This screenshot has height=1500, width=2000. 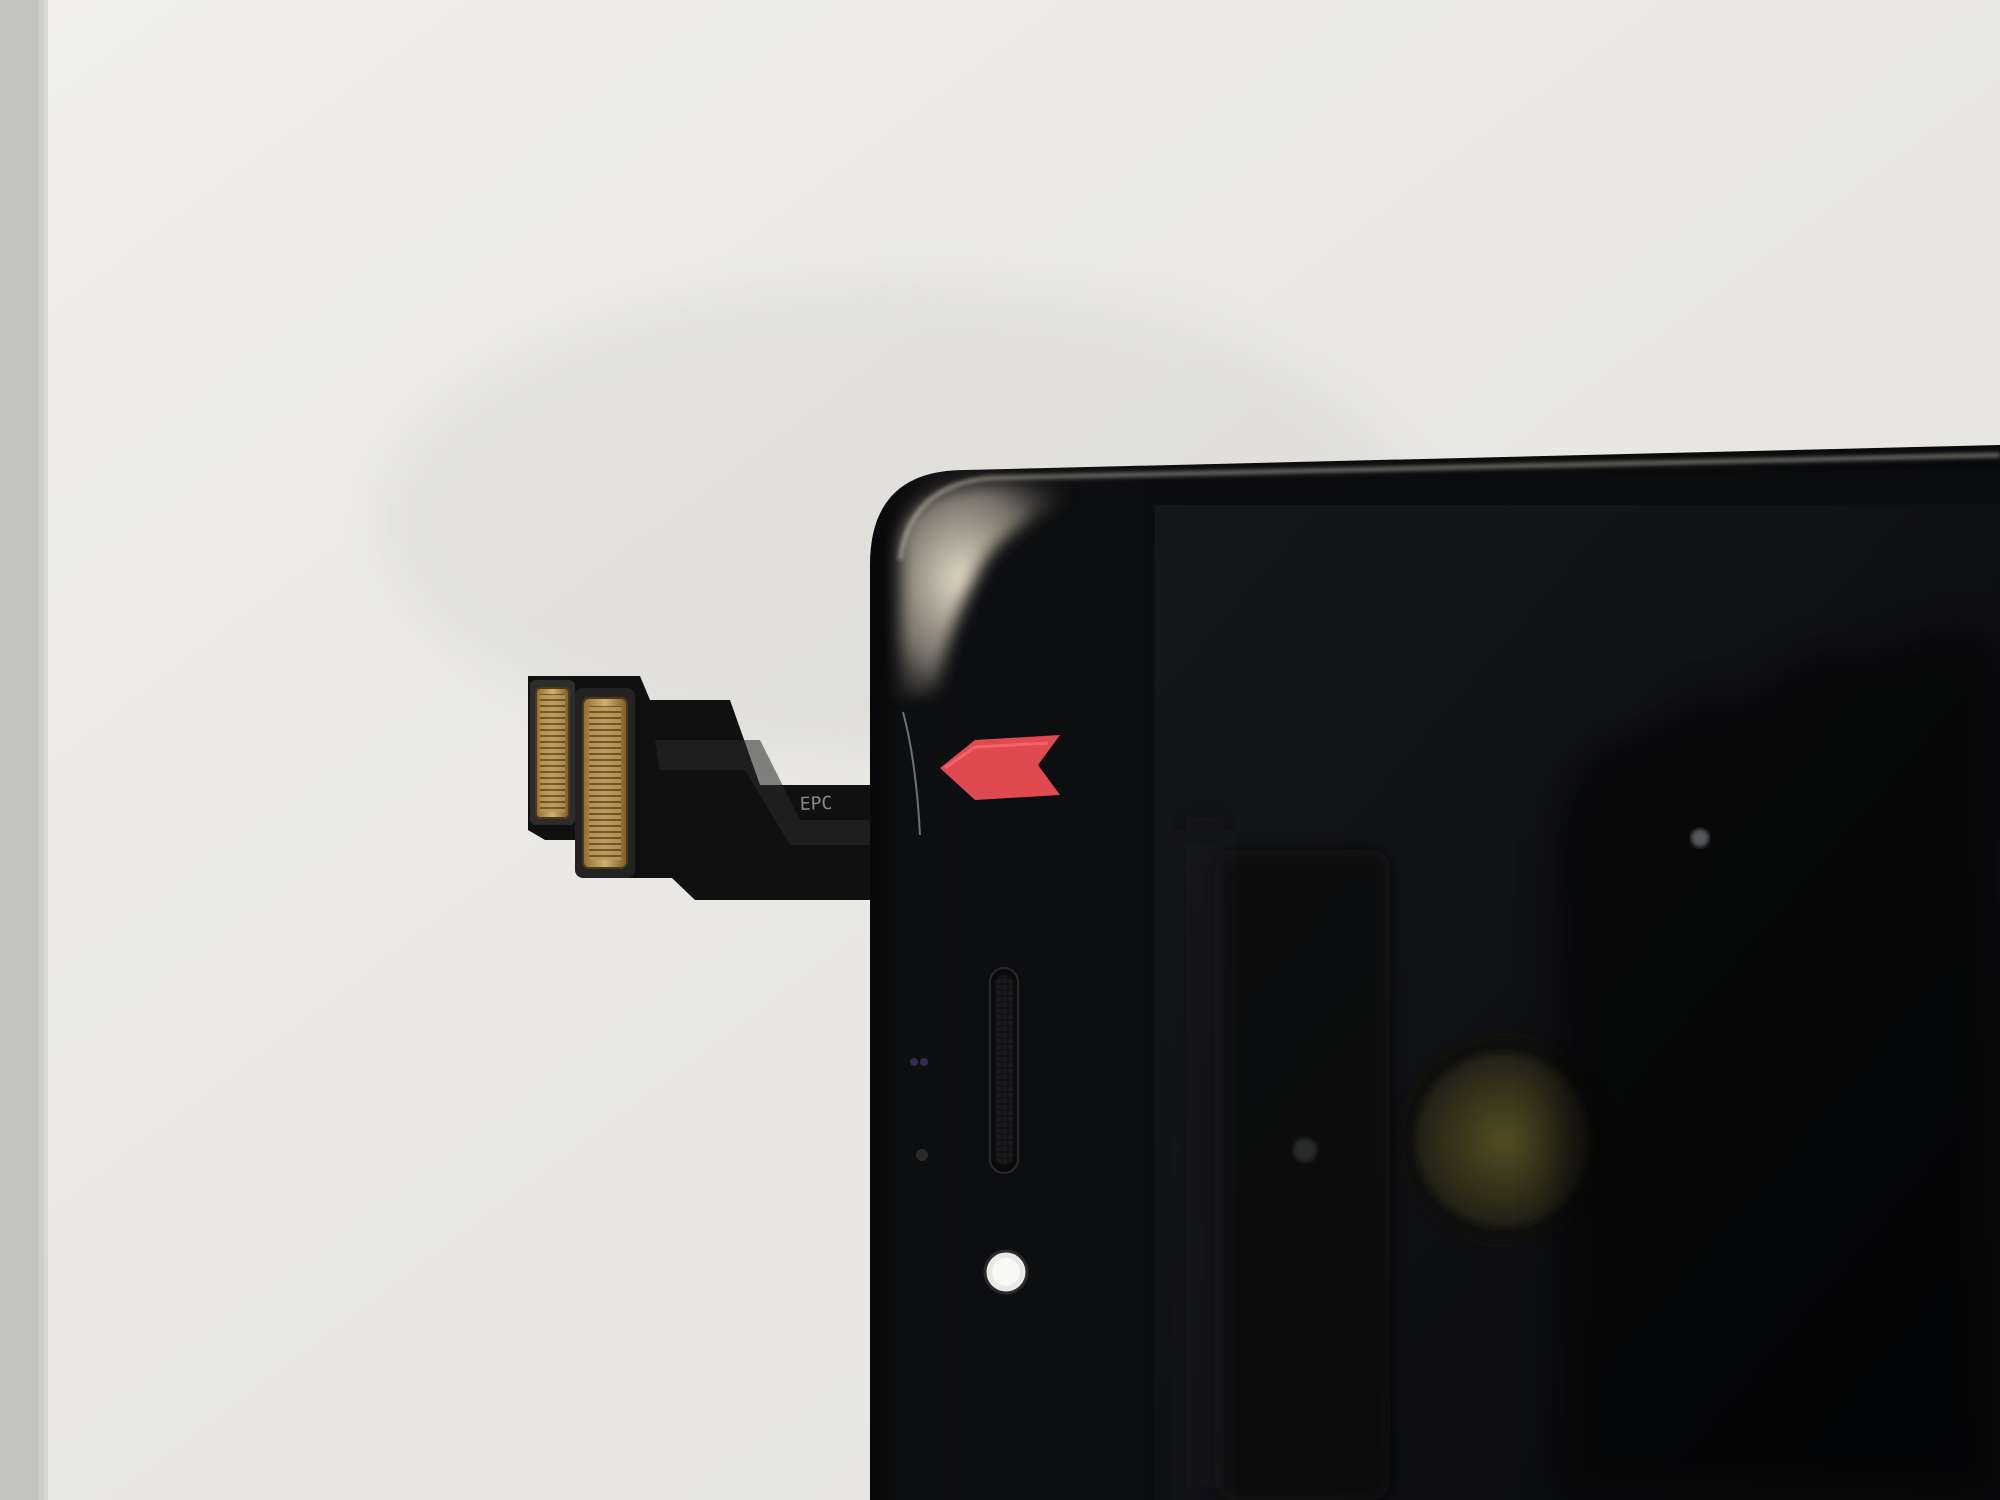 I want to click on ambient-light-sensor, so click(x=922, y=1155).